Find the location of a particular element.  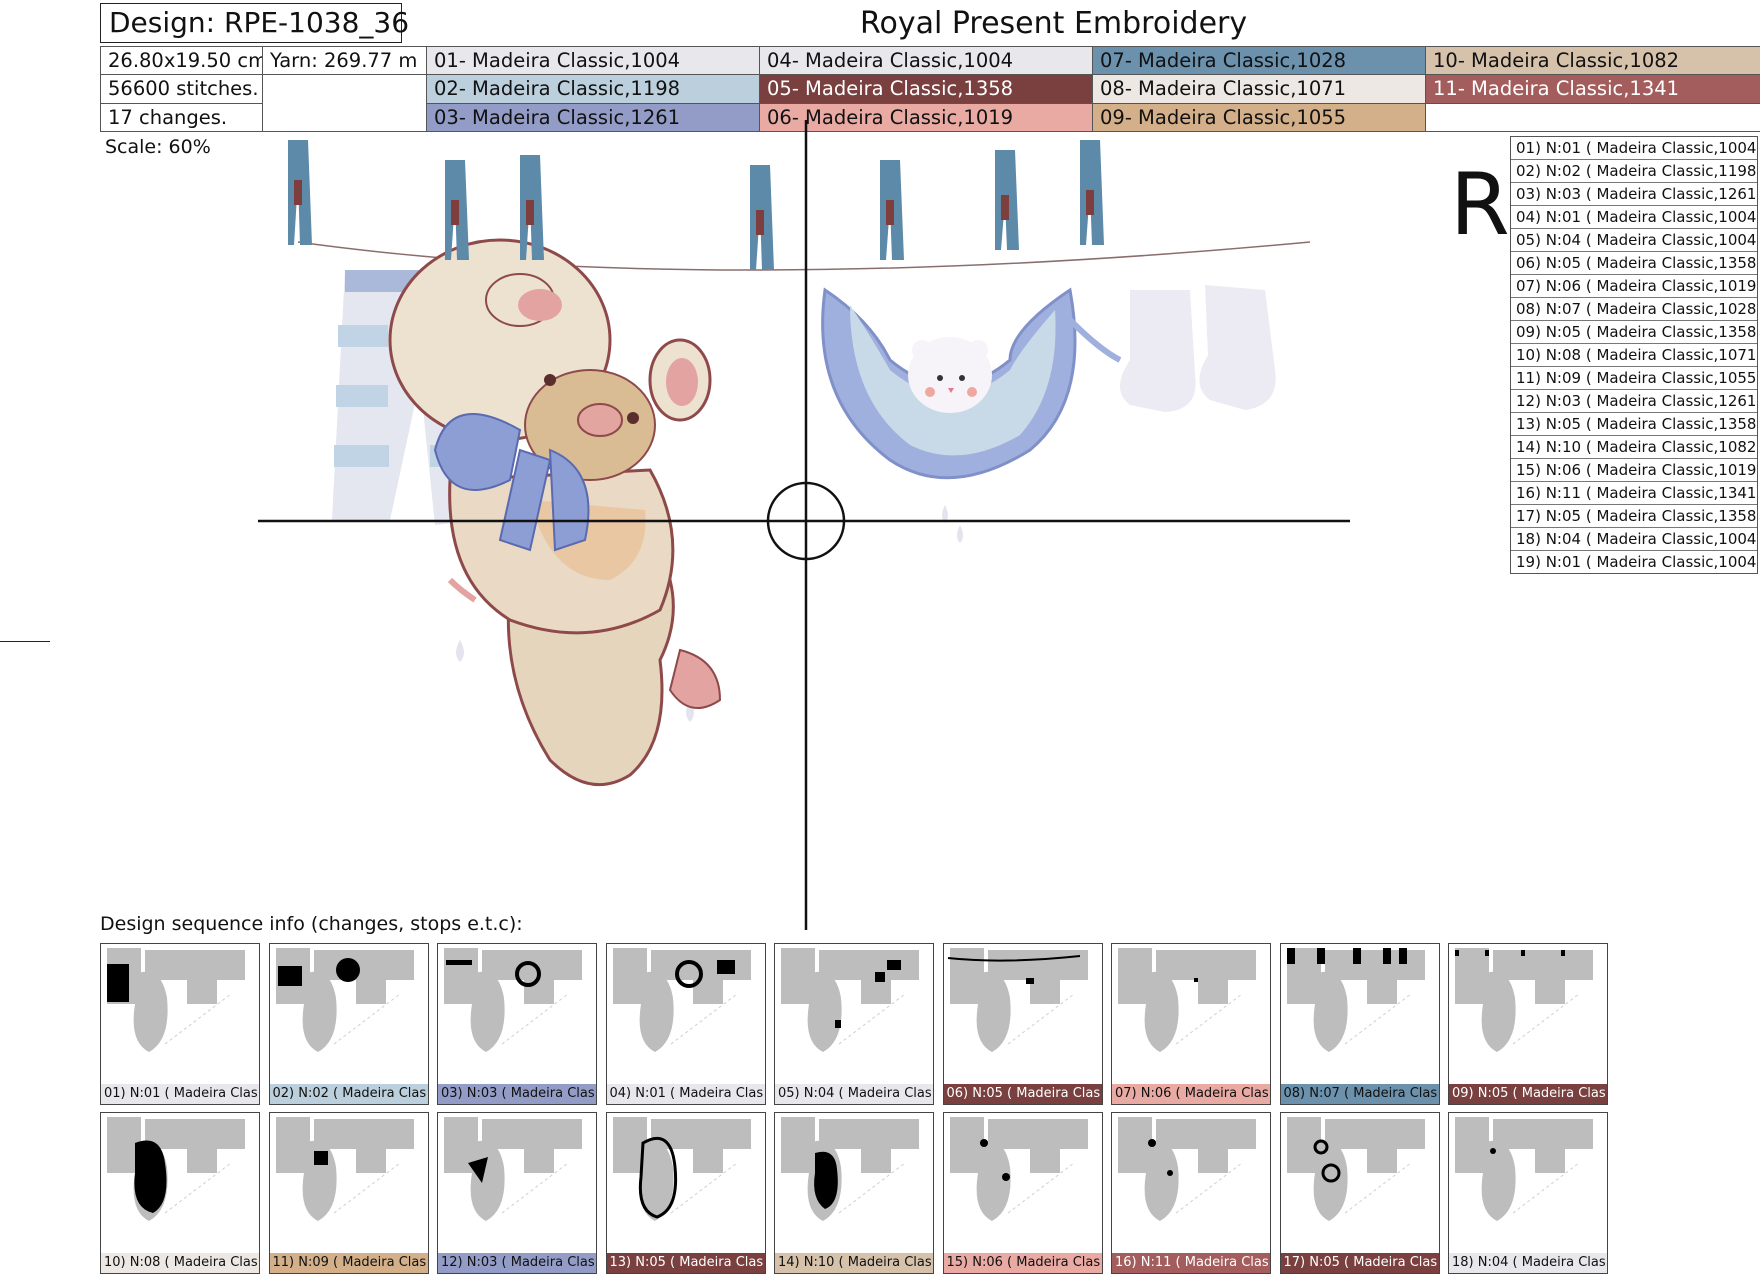

sequence-item: 06) N:05 ( Madeira Classic,1358) is located at coordinates (1634, 263).